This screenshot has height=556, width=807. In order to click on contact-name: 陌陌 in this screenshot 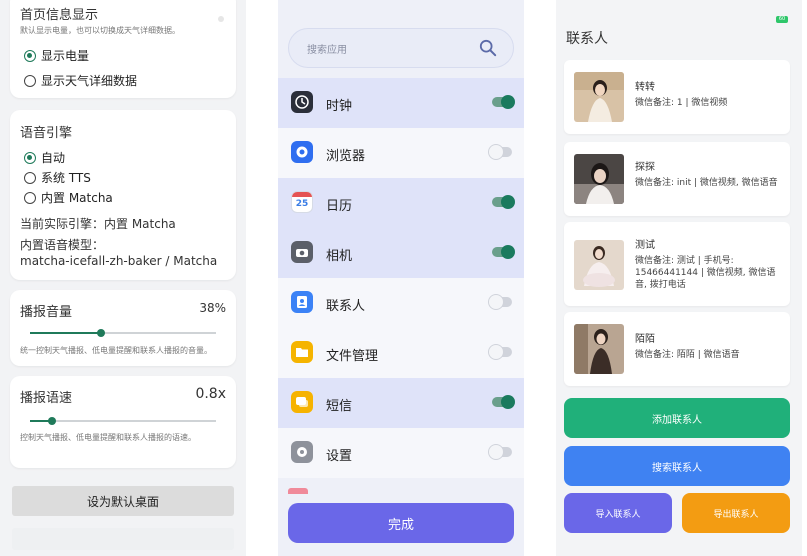, I will do `click(645, 339)`.